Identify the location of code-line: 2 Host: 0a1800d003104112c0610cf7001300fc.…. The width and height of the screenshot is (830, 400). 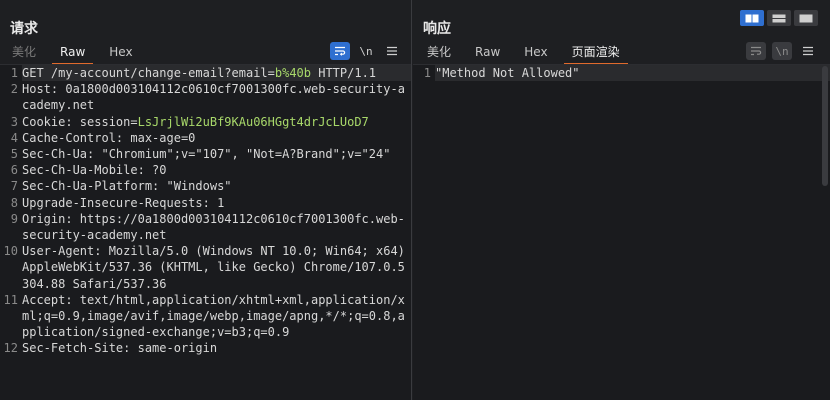
(205, 97).